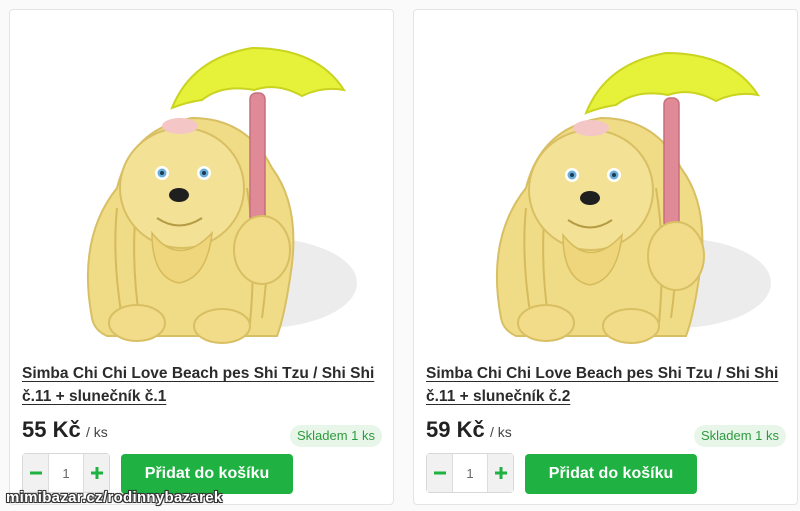 The width and height of the screenshot is (800, 511). I want to click on price-row: 59 Kč / ks Skladem 1 ks, so click(606, 431).